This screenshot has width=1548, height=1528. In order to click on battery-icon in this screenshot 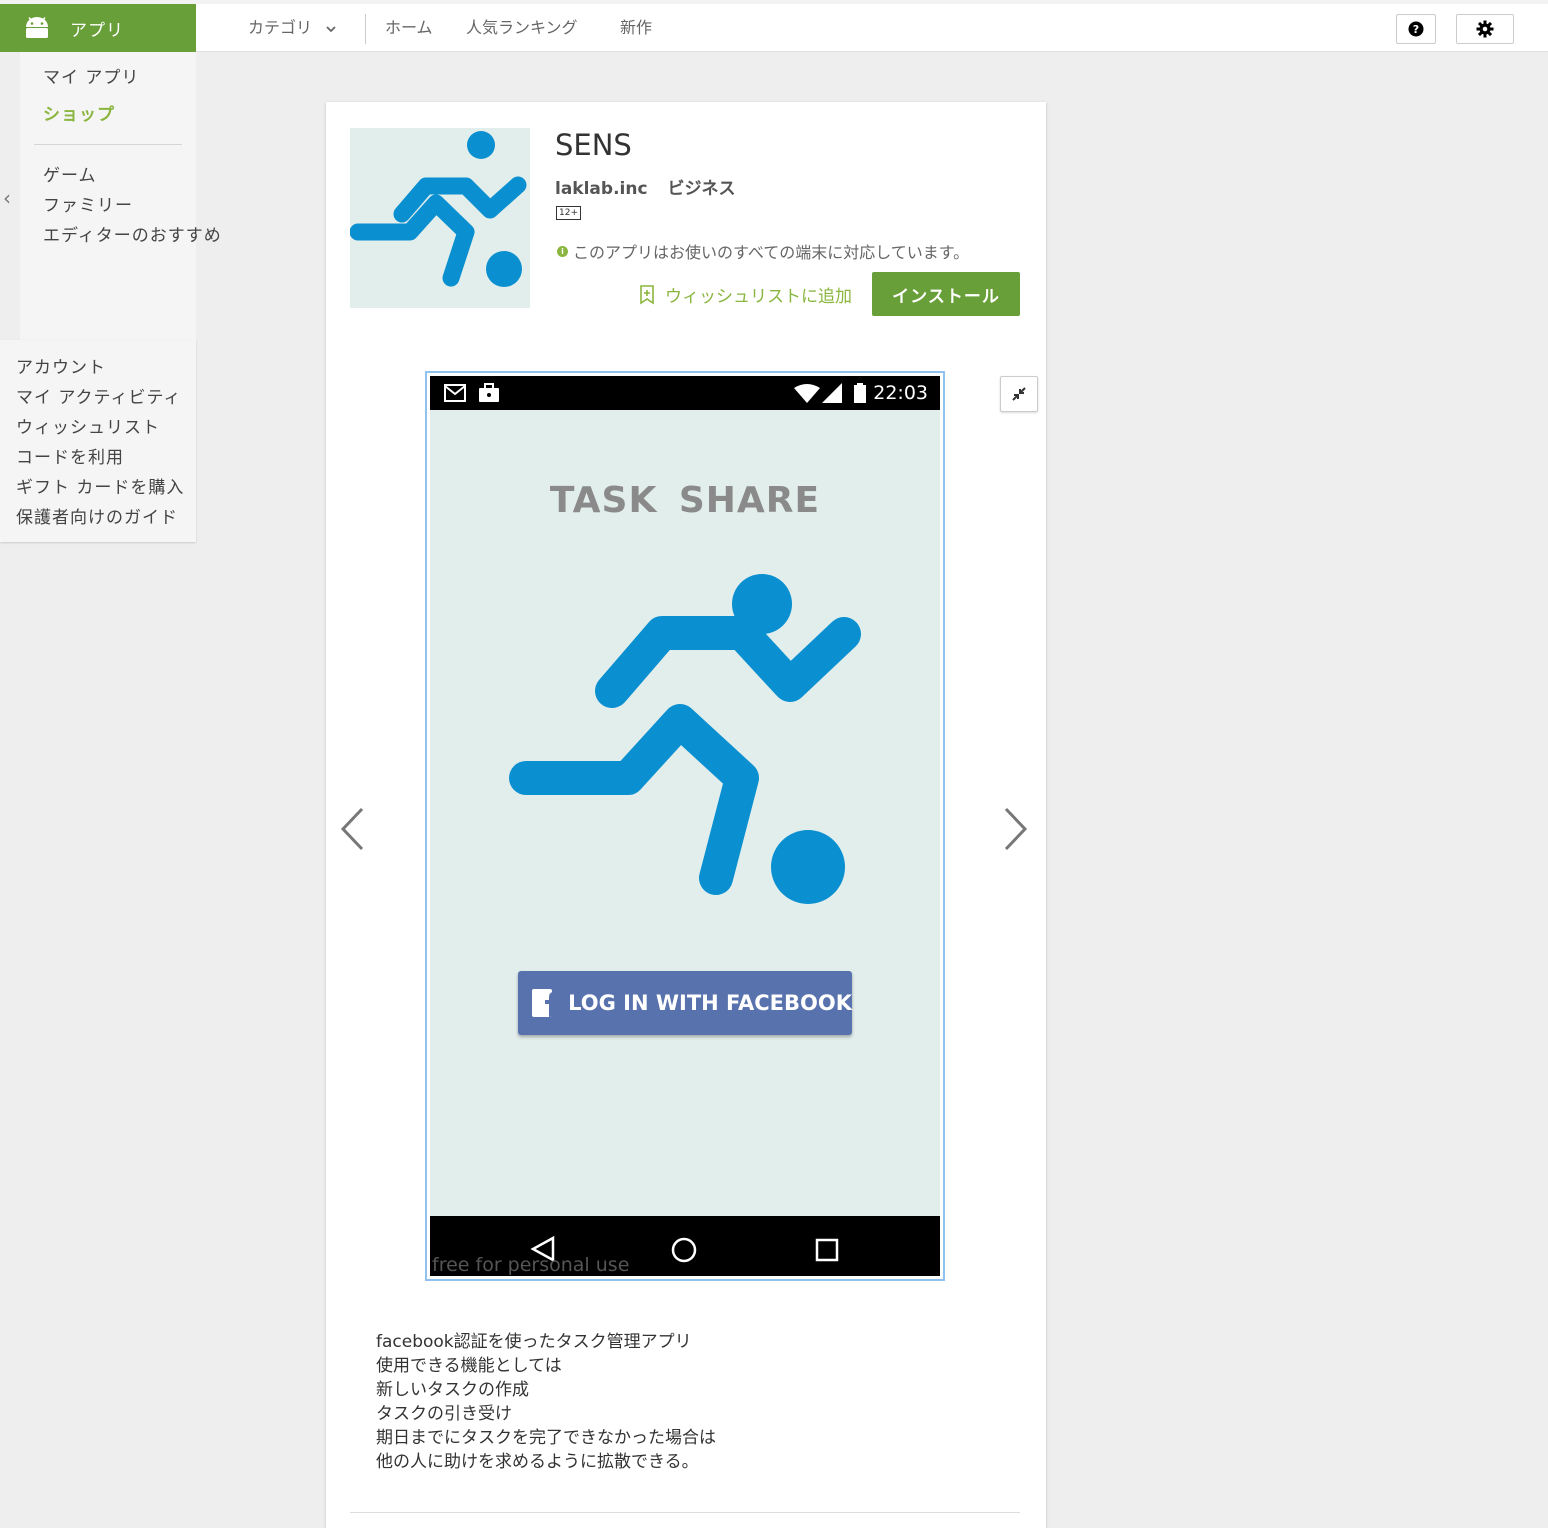, I will do `click(860, 393)`.